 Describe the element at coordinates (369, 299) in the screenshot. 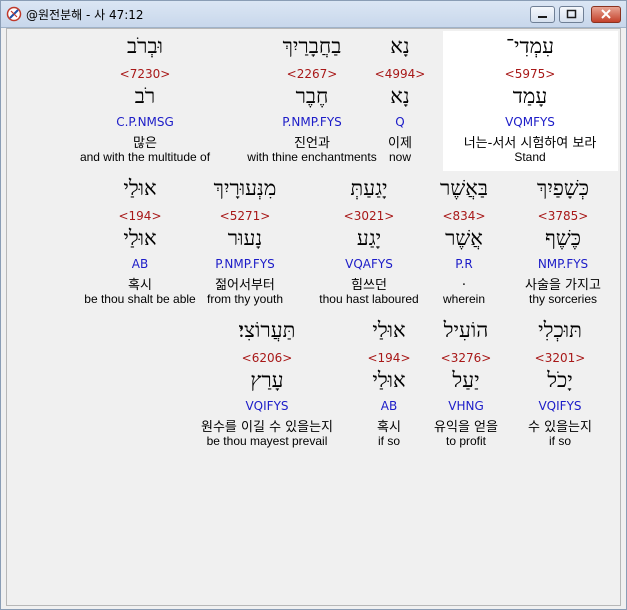

I see `english-gloss: thou hast laboured` at that location.